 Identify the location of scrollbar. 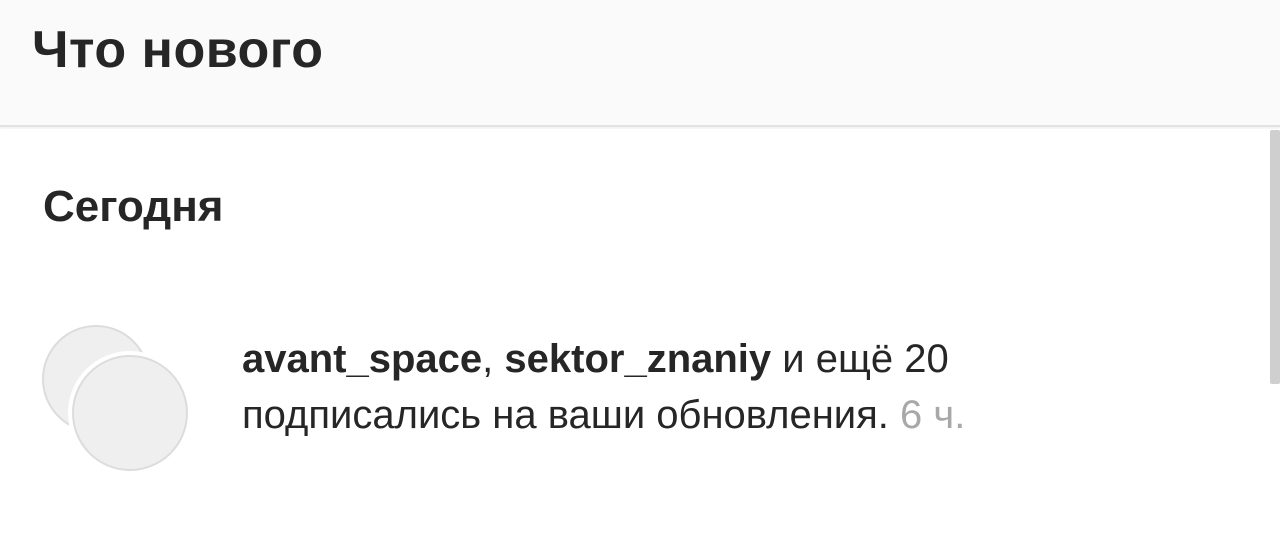
(1275, 257).